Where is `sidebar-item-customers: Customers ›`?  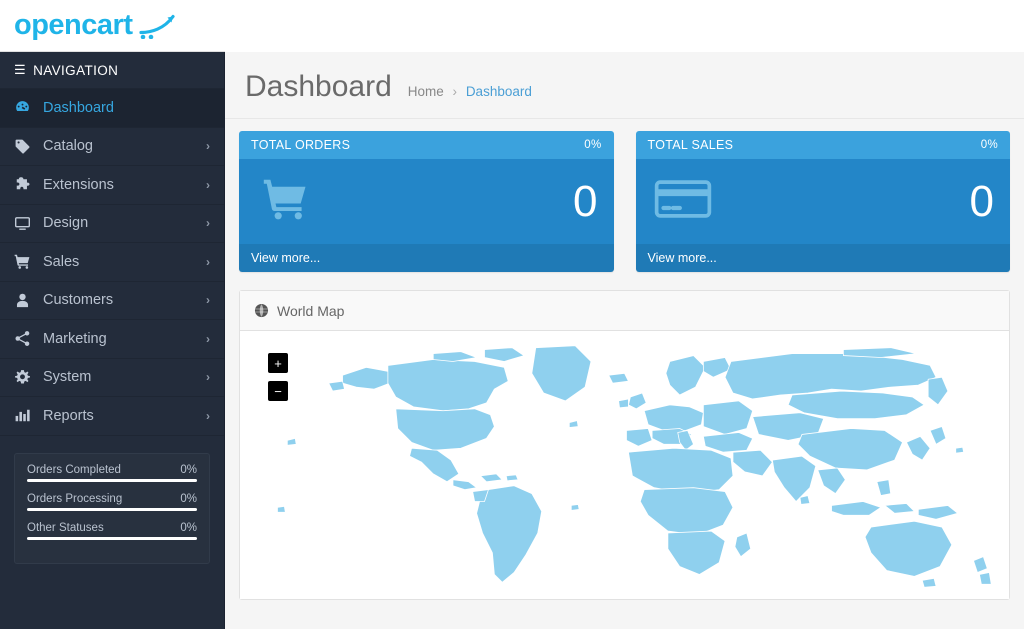 sidebar-item-customers: Customers › is located at coordinates (112, 301).